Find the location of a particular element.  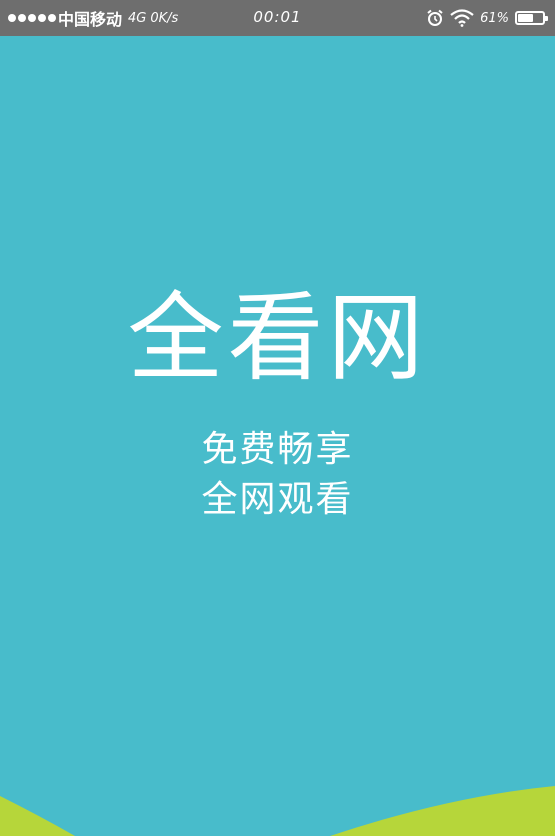

wifi-icon is located at coordinates (462, 18).